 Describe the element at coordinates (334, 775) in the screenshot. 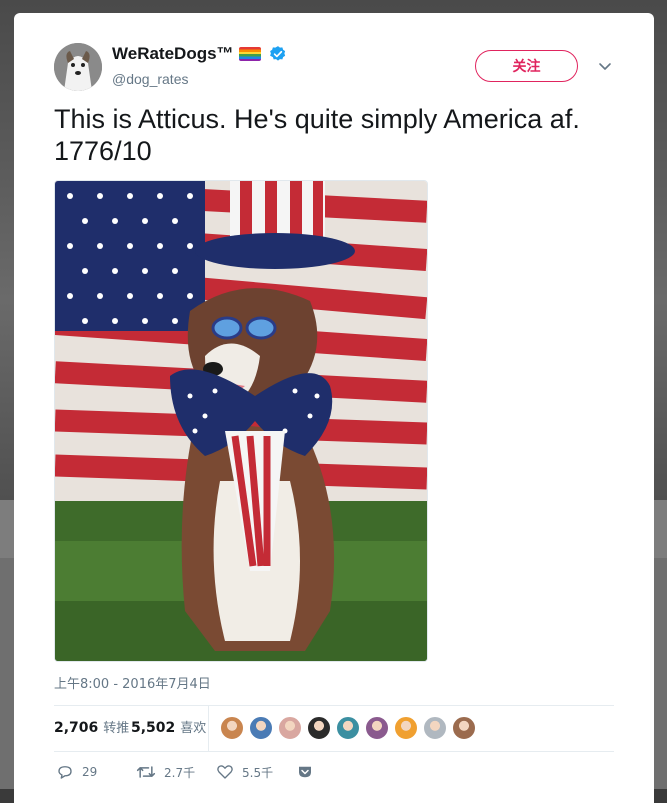

I see `tweet-actions: 29 2.7千 5.5千` at that location.